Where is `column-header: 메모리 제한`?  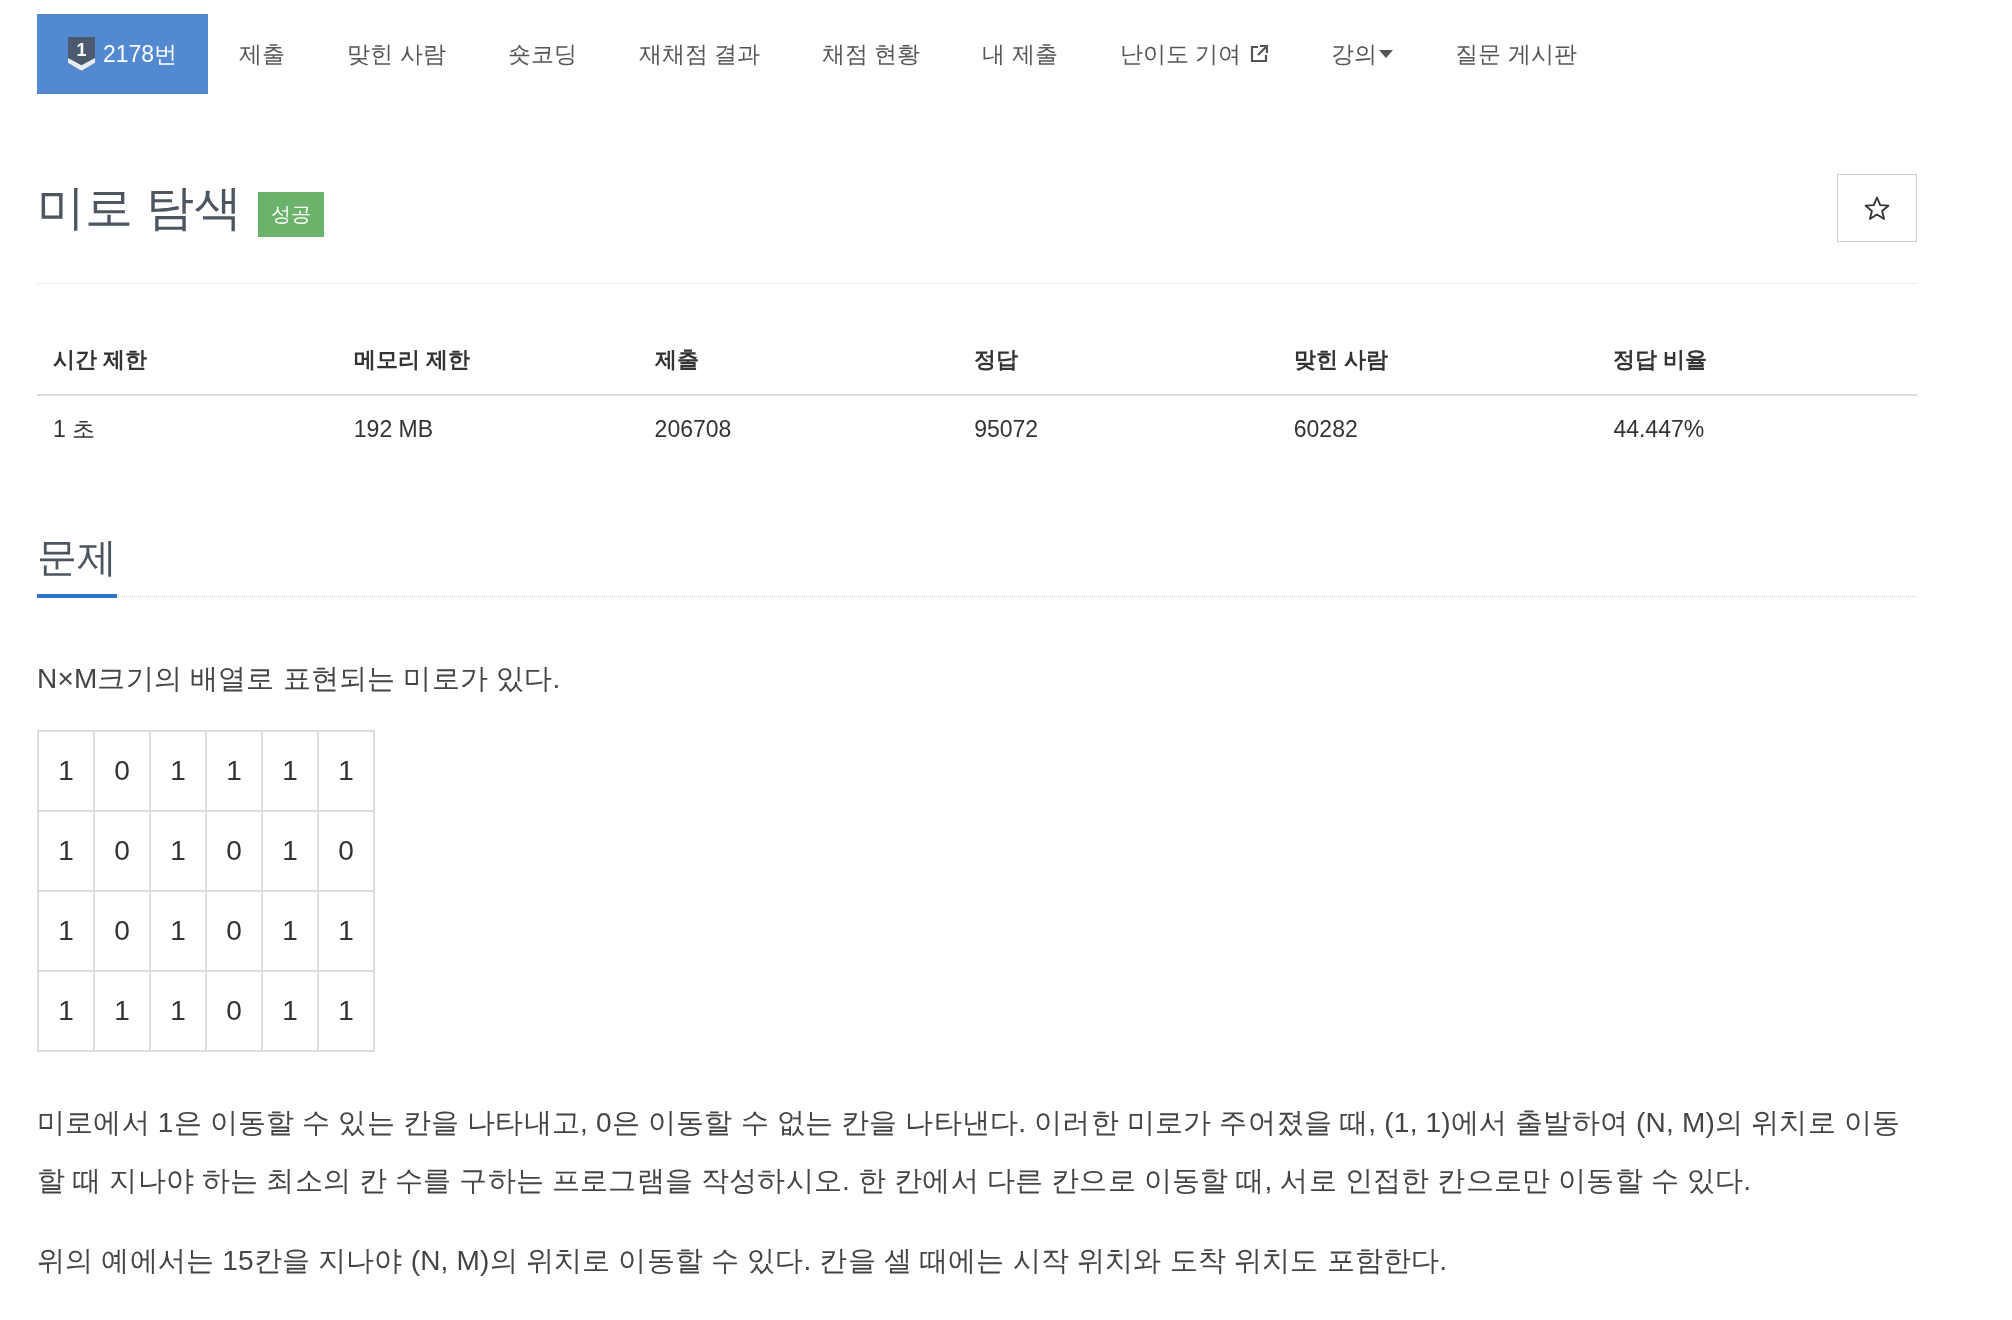
column-header: 메모리 제한 is located at coordinates (488, 360).